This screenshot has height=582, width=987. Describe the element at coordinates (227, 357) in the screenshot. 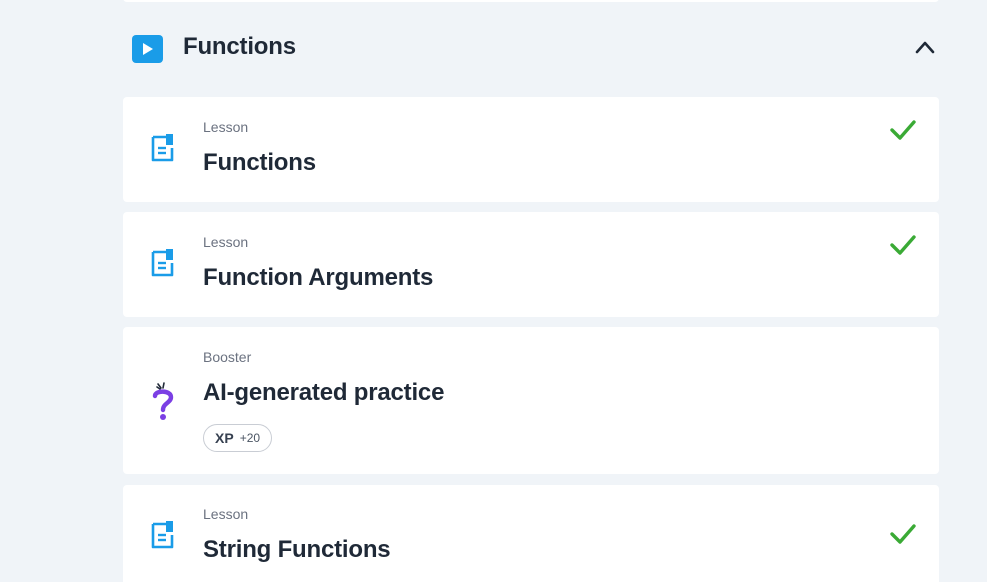

I see `item-type-label: Booster` at that location.